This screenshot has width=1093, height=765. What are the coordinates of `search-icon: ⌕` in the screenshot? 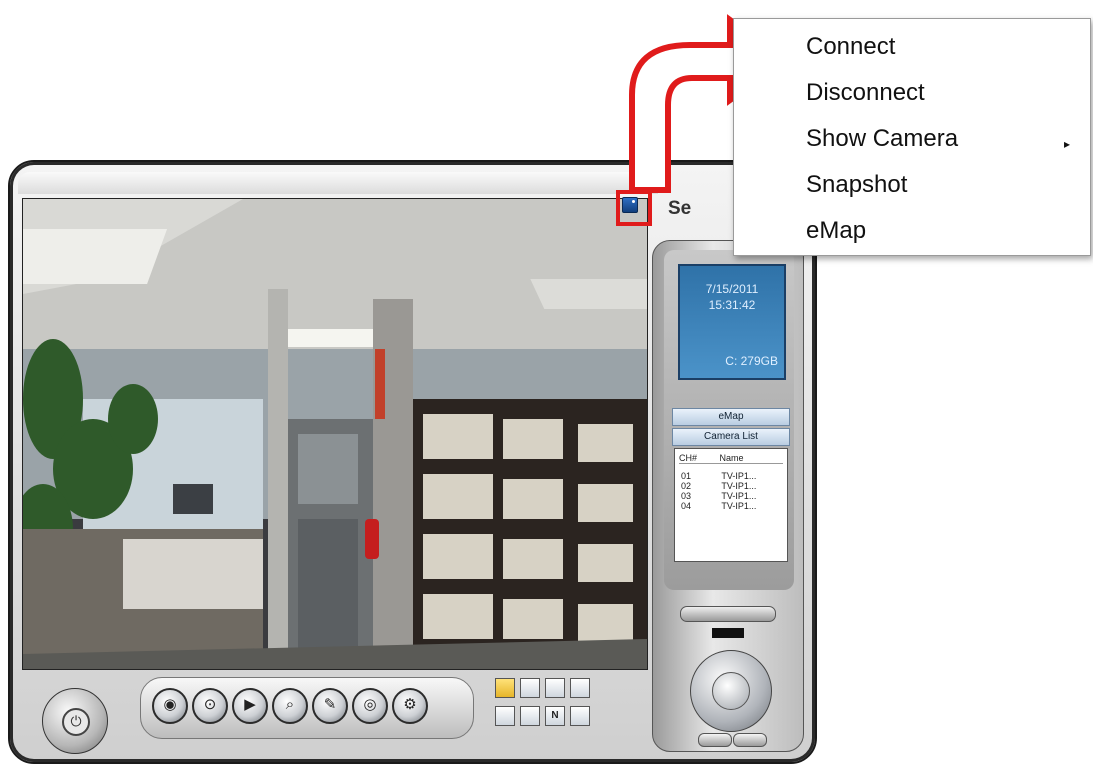 It's located at (290, 706).